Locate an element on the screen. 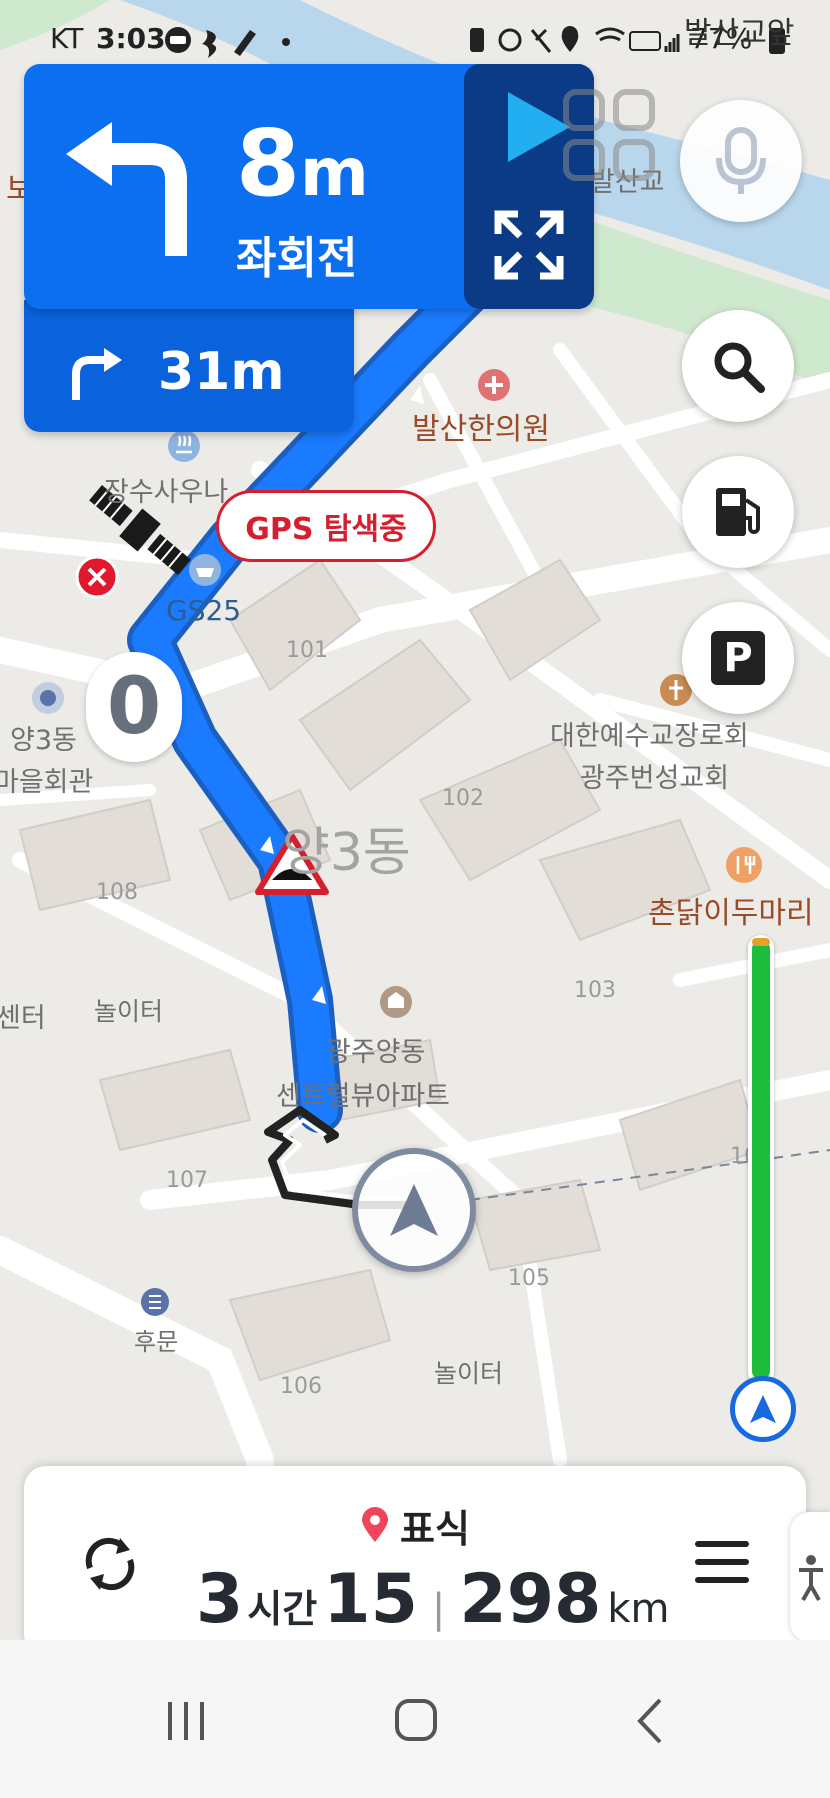 The height and width of the screenshot is (1798, 830). gps-error-icon is located at coordinates (97, 577).